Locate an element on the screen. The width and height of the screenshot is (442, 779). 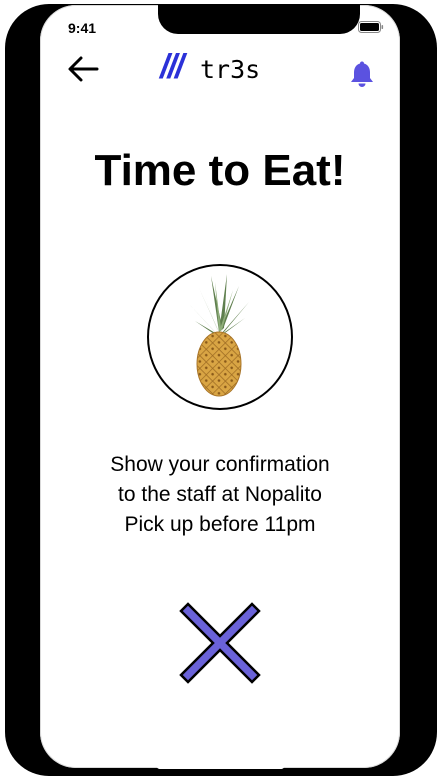
app-logo: /// tr3s is located at coordinates (220, 68).